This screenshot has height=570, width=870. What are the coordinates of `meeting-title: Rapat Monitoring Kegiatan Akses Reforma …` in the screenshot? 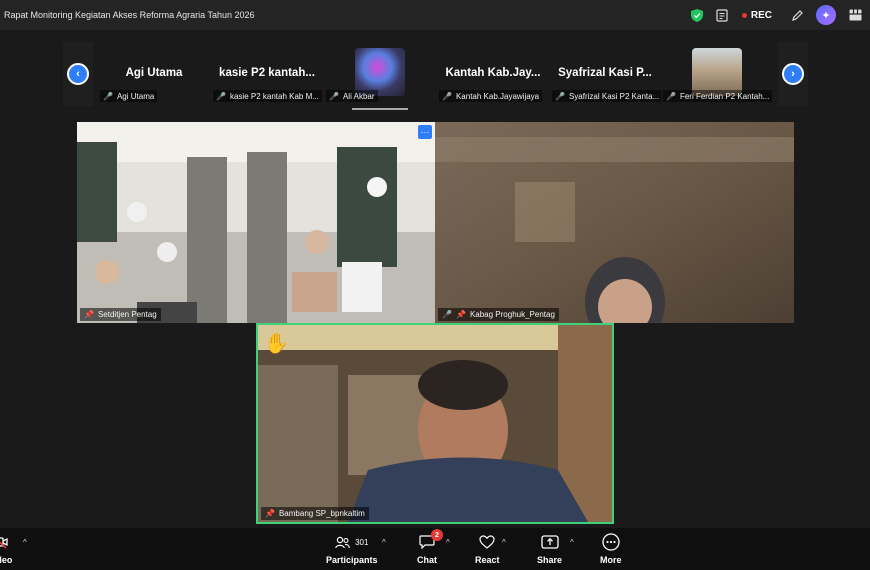 It's located at (129, 15).